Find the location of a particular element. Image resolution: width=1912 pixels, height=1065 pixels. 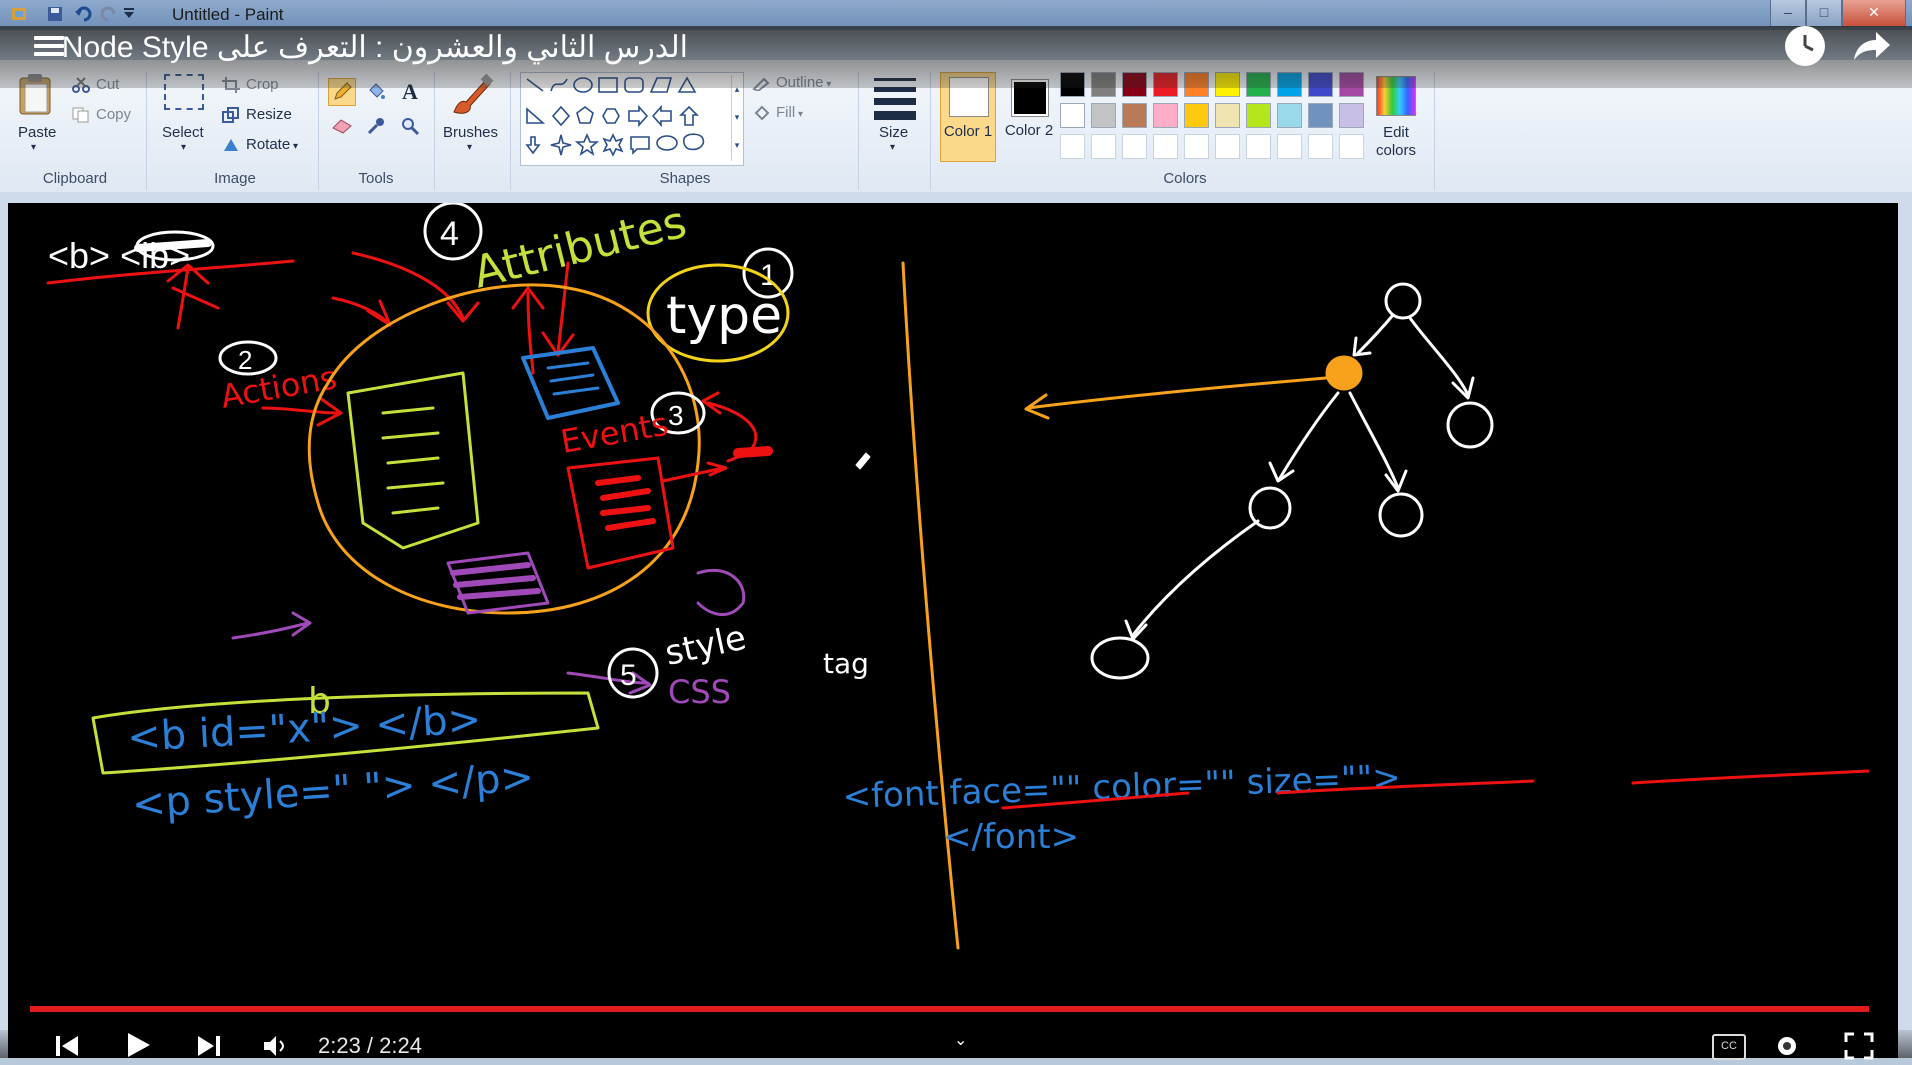

colors-group-label: Colors is located at coordinates (1185, 178).